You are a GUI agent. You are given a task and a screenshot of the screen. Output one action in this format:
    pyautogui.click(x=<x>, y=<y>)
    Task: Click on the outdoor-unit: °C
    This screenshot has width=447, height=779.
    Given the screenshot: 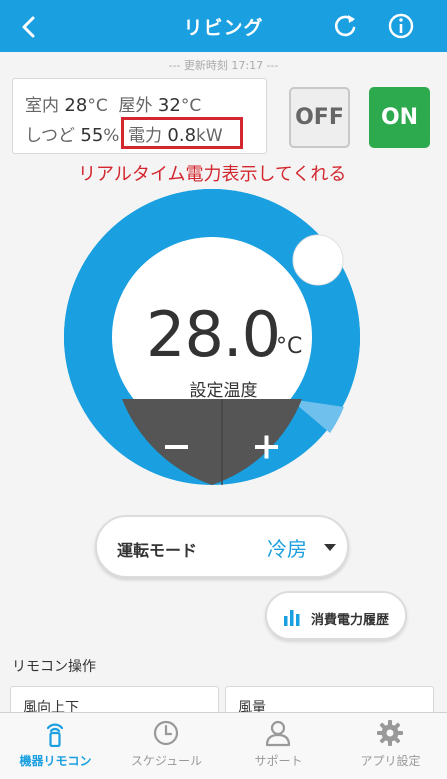 What is the action you would take?
    pyautogui.click(x=191, y=106)
    